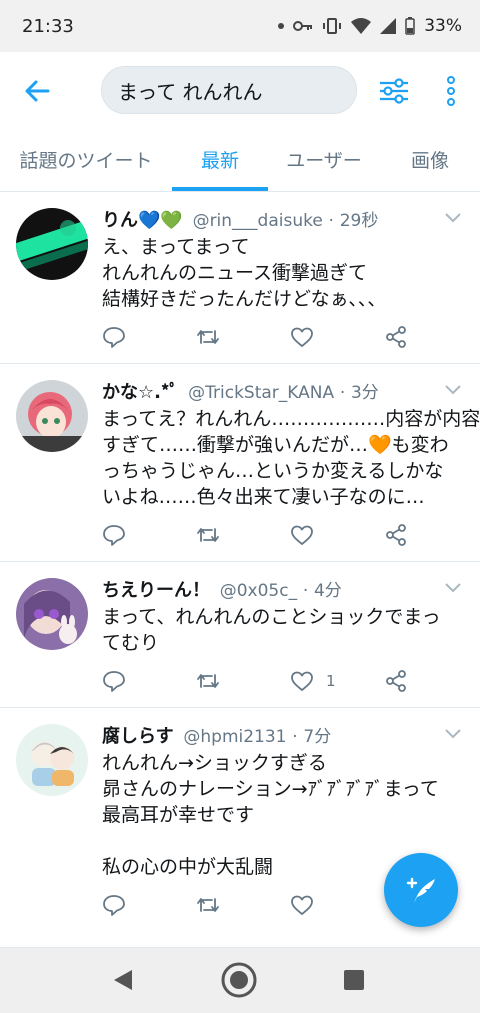  What do you see at coordinates (361, 26) in the screenshot?
I see `wifi-icon` at bounding box center [361, 26].